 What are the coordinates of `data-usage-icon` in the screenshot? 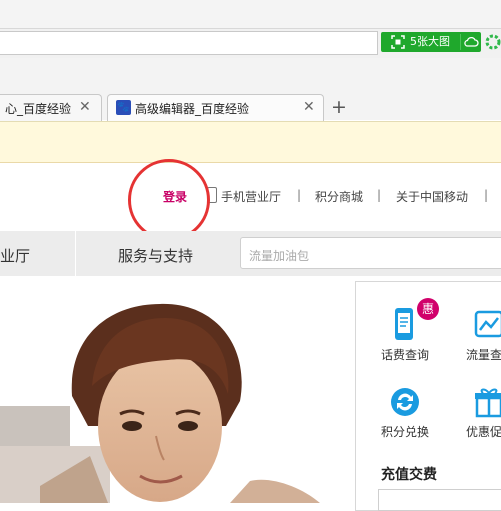 It's located at (487, 324).